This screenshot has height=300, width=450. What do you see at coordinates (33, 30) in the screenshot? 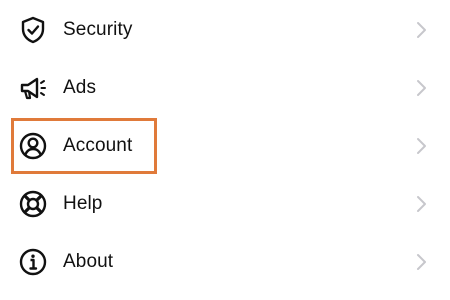
I see `shield-check-icon` at bounding box center [33, 30].